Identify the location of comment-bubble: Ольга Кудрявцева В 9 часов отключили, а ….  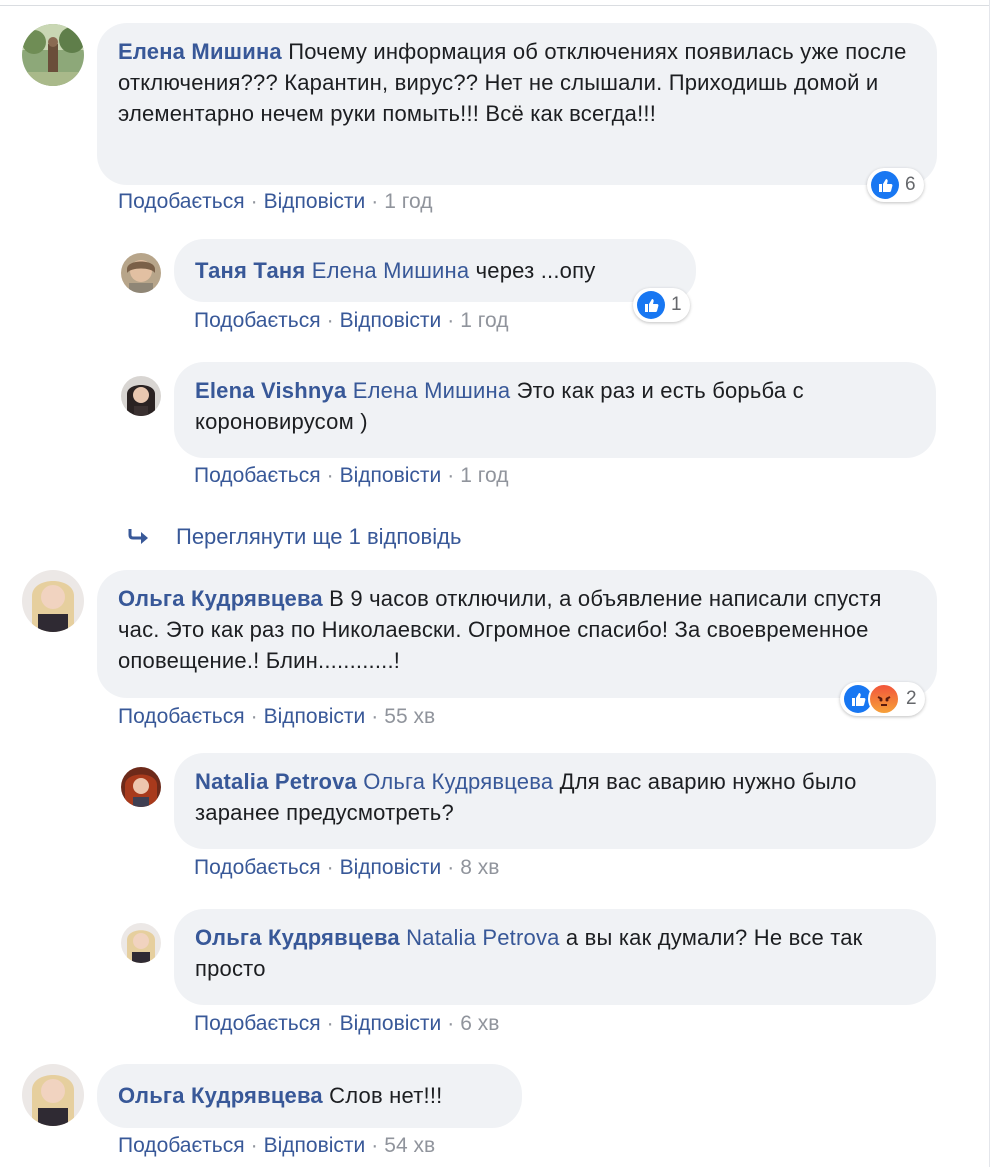
(517, 634).